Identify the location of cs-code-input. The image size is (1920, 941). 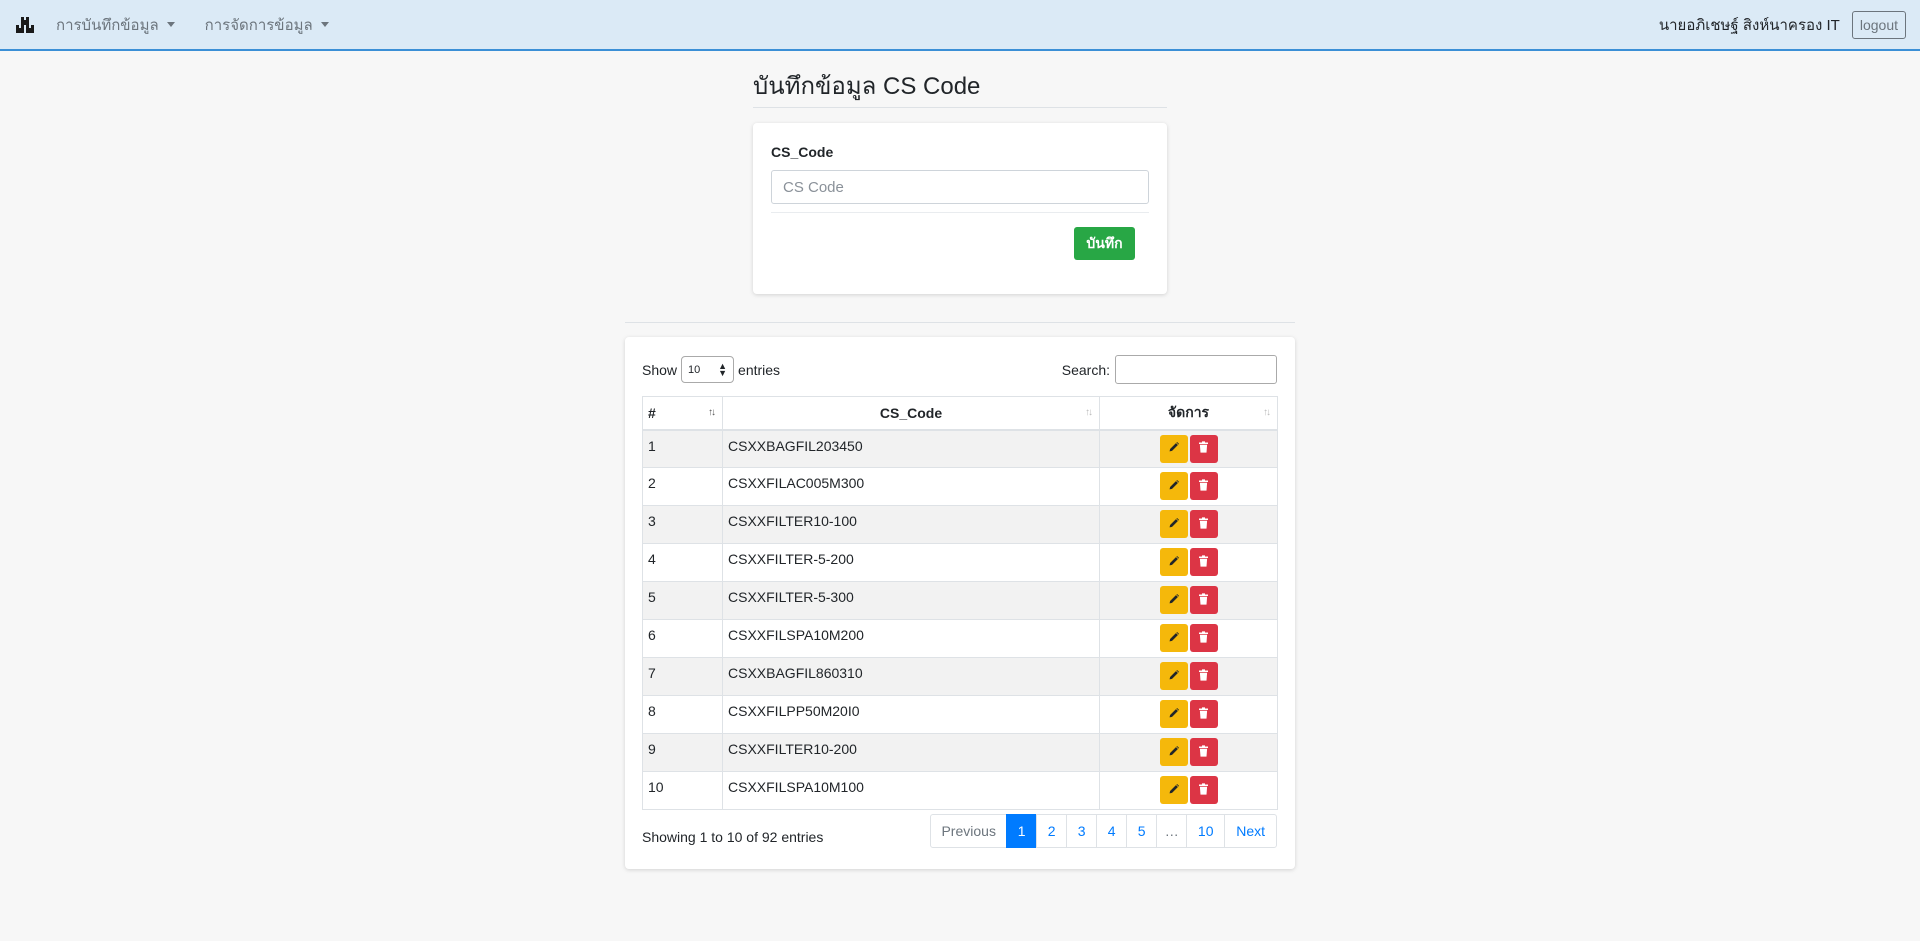
(960, 187).